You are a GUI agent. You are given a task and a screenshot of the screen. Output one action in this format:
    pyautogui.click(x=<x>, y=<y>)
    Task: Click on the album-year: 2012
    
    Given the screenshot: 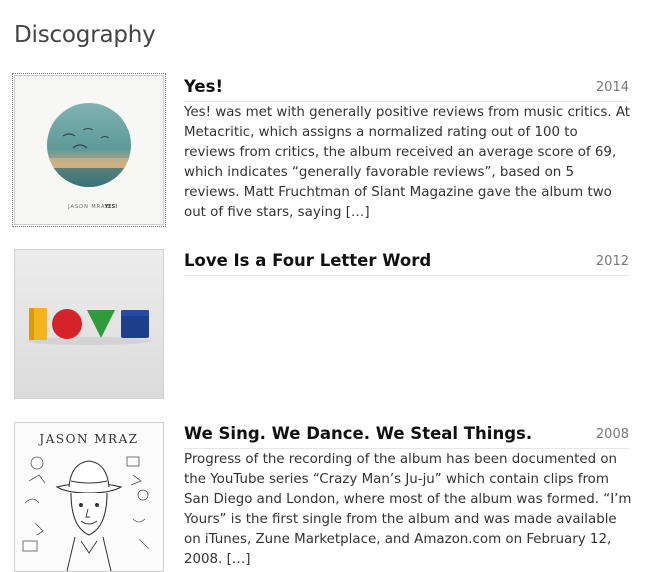 What is the action you would take?
    pyautogui.click(x=612, y=261)
    